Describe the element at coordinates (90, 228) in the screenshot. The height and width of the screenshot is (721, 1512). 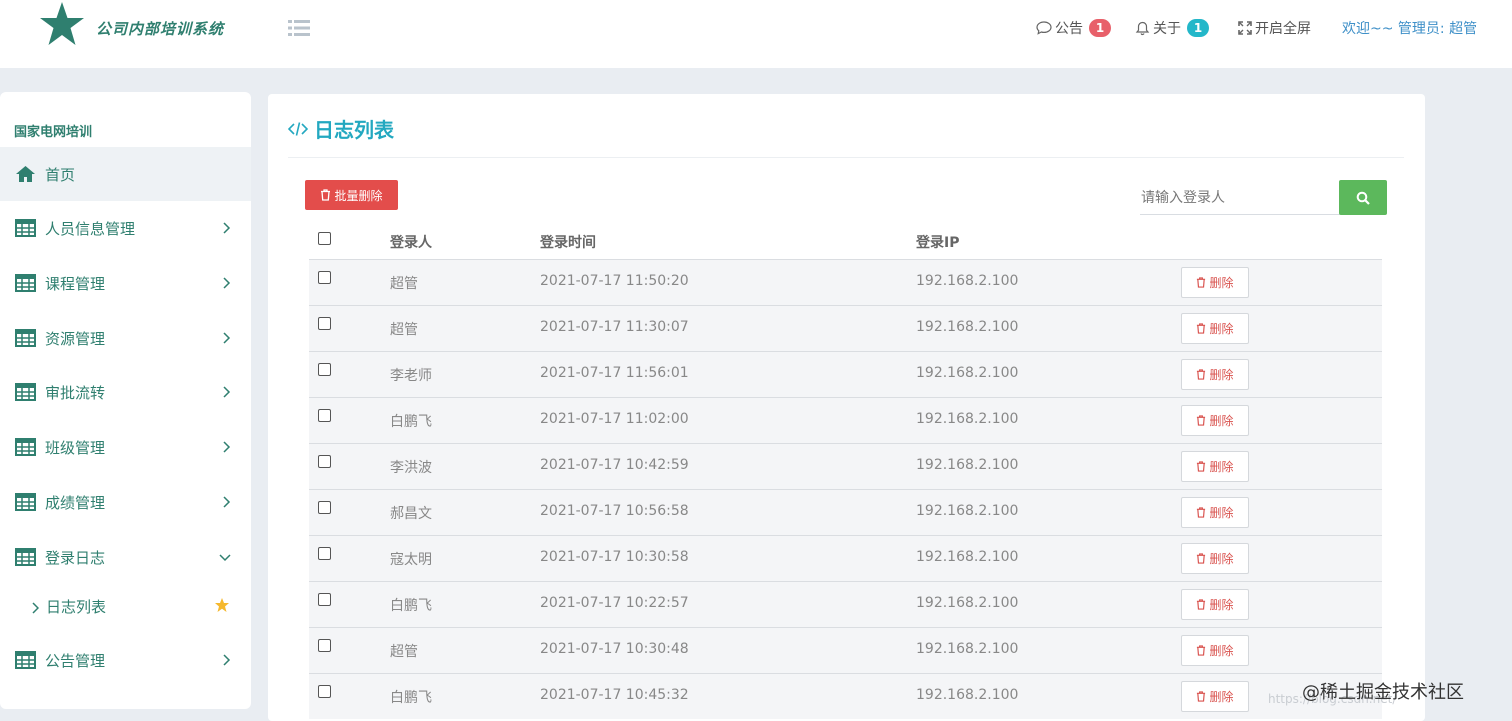
I see `sidebar-item-label: 人员信息管理` at that location.